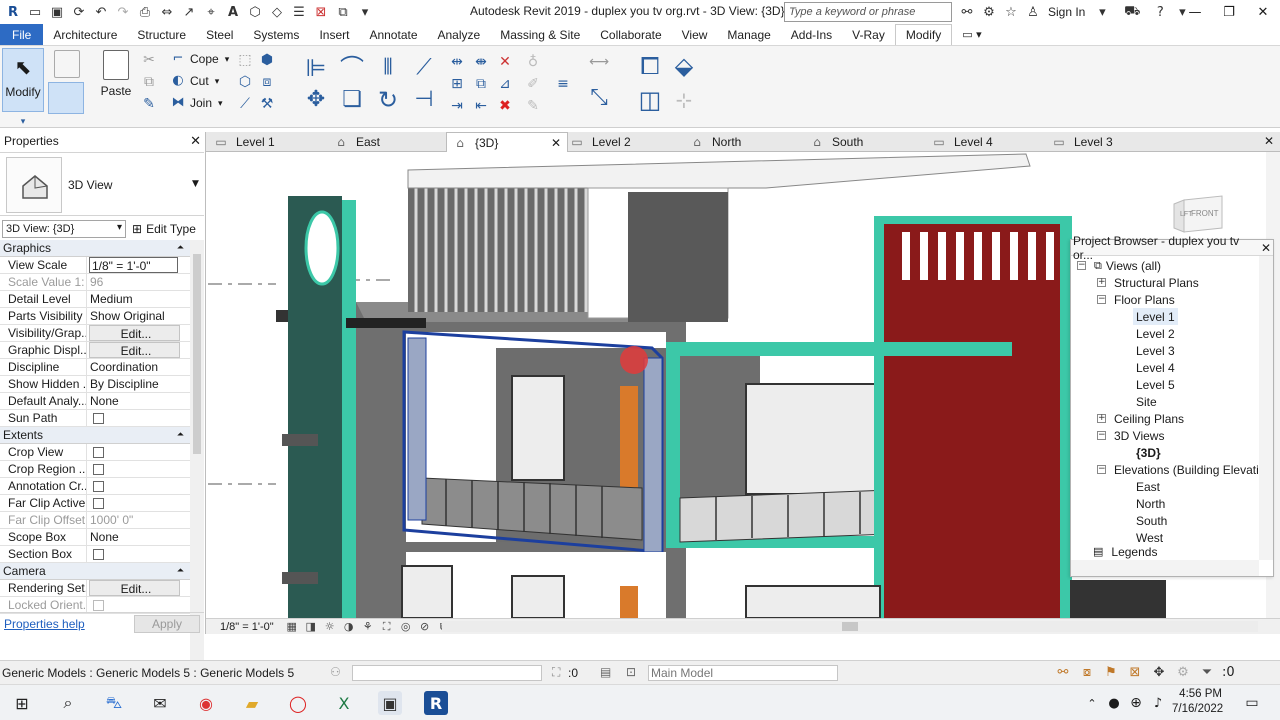 This screenshot has width=1280, height=720. What do you see at coordinates (22, 703) in the screenshot?
I see `windows-start-icon: ⊞` at bounding box center [22, 703].